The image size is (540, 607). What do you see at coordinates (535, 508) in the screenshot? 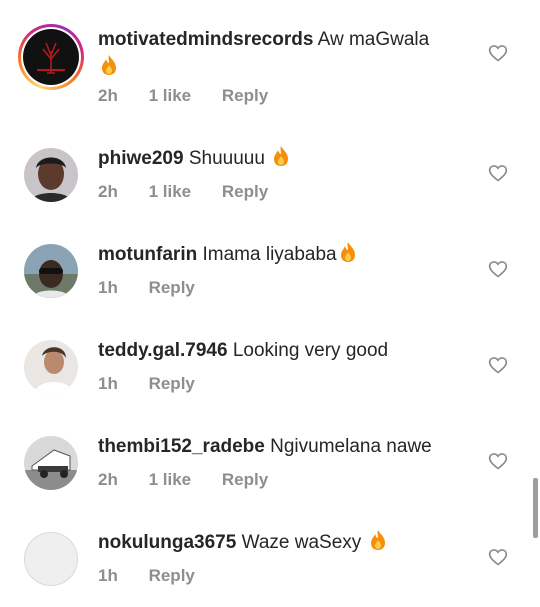
I see `scrollbar-thumb` at bounding box center [535, 508].